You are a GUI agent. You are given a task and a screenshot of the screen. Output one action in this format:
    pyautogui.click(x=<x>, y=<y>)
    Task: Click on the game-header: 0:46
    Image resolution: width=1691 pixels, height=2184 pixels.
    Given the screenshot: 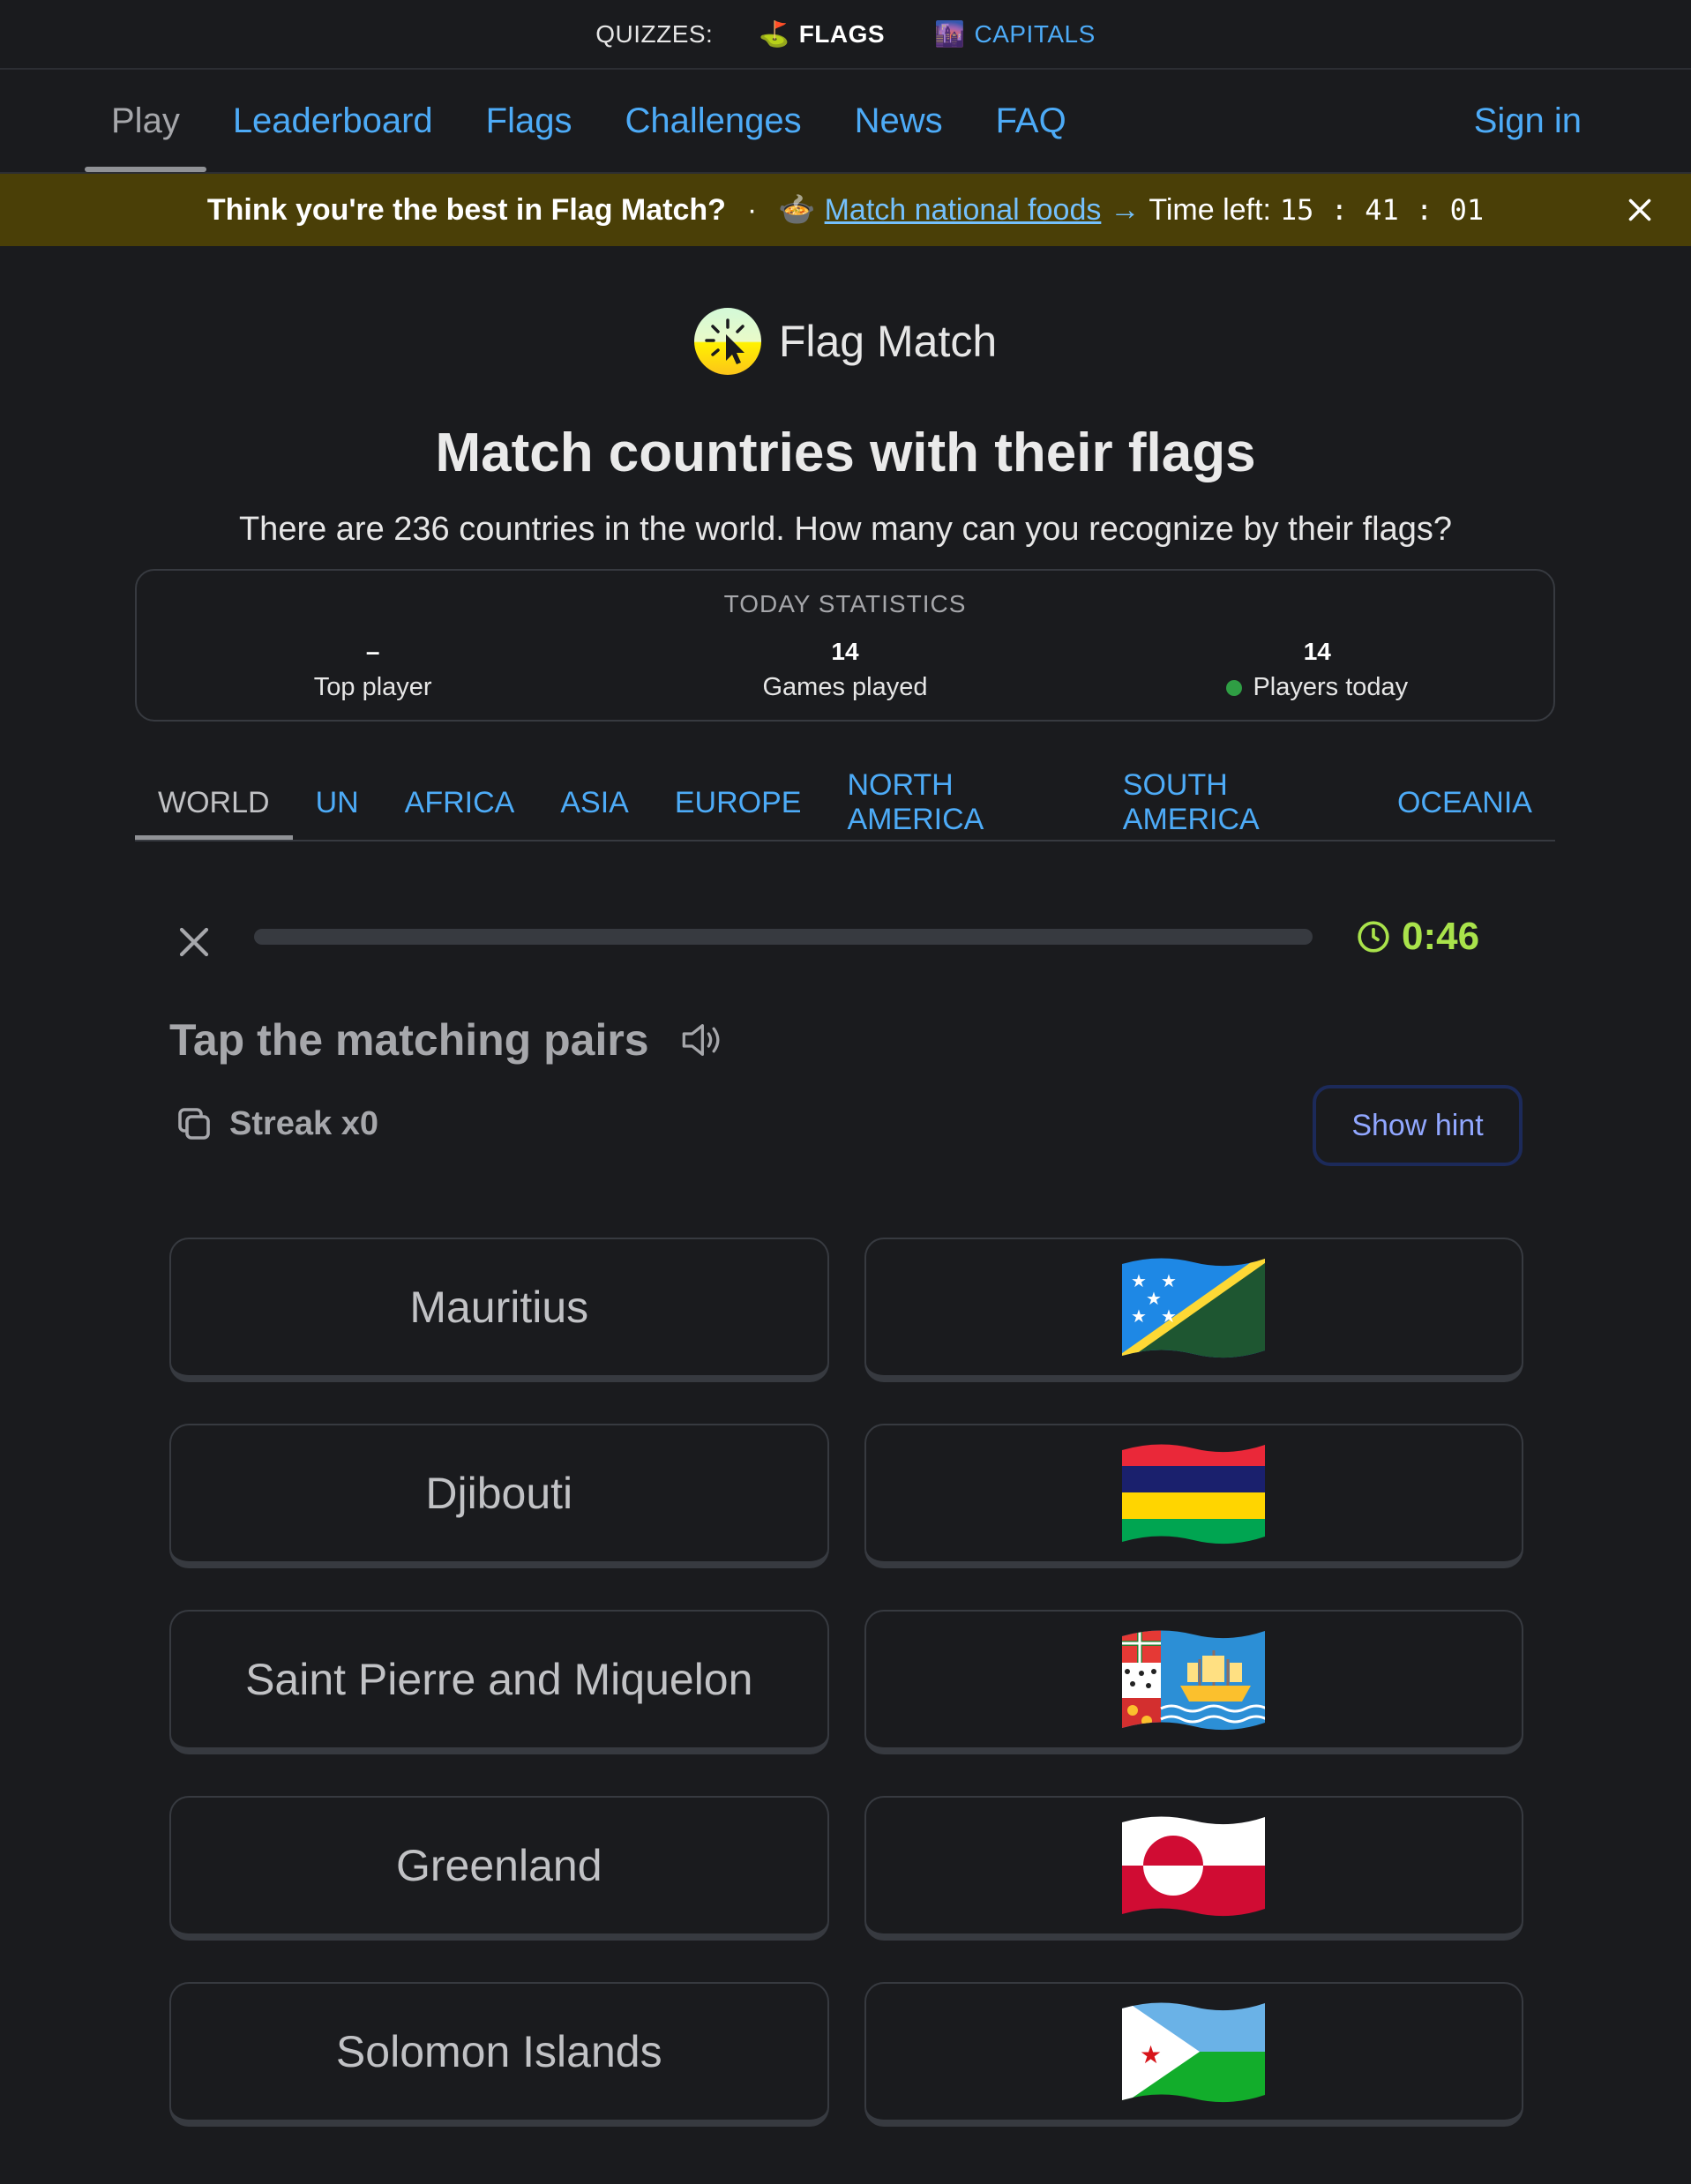 What is the action you would take?
    pyautogui.click(x=848, y=935)
    